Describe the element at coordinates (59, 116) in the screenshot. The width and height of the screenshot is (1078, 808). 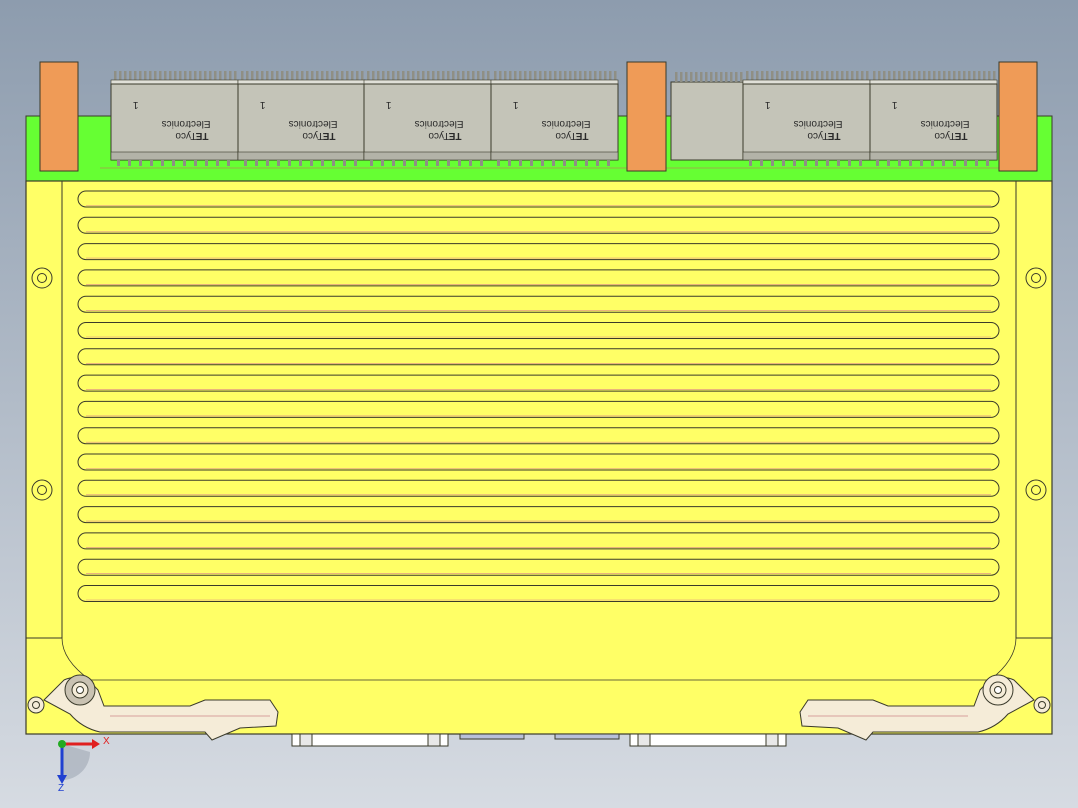
I see `guide-block-left` at that location.